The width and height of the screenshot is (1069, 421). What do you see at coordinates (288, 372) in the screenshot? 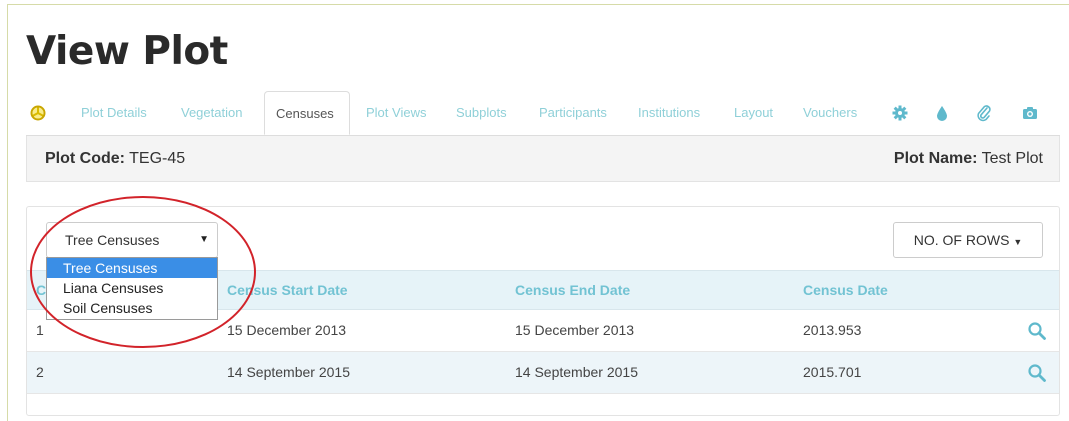
I see `cell-start-date: 14 September 2015` at bounding box center [288, 372].